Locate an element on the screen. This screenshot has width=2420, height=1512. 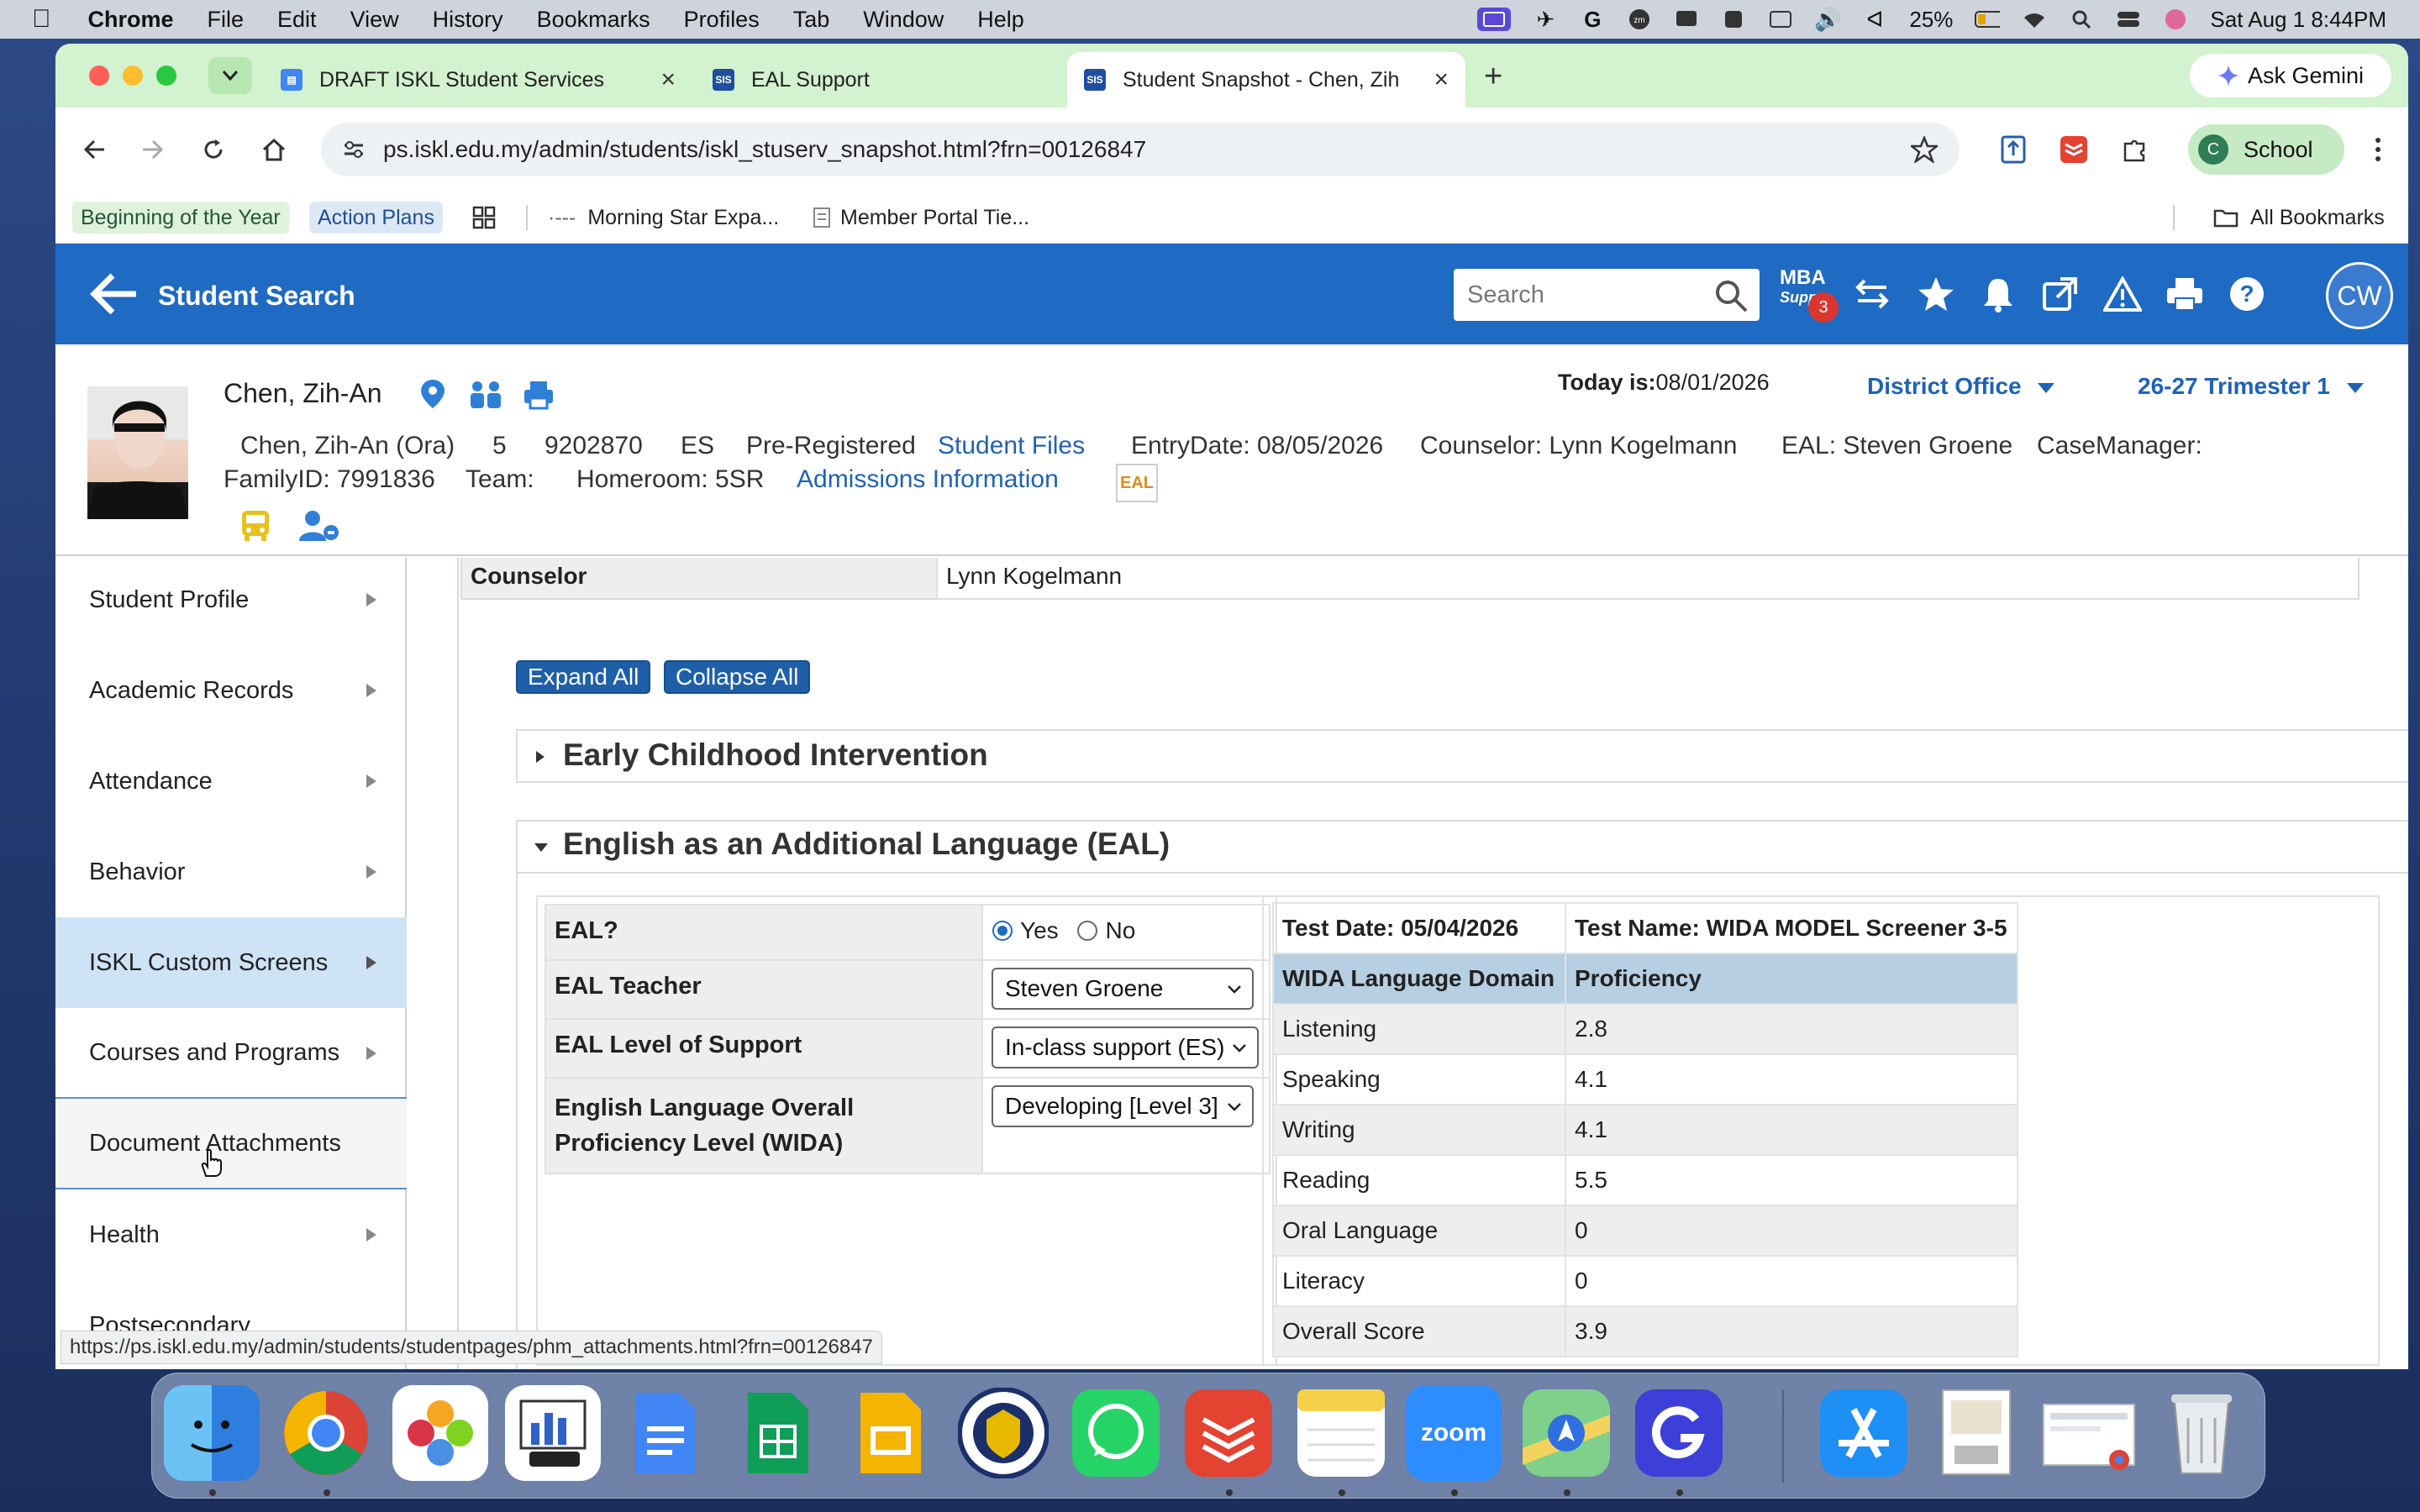
site-info-icon is located at coordinates (354, 149).